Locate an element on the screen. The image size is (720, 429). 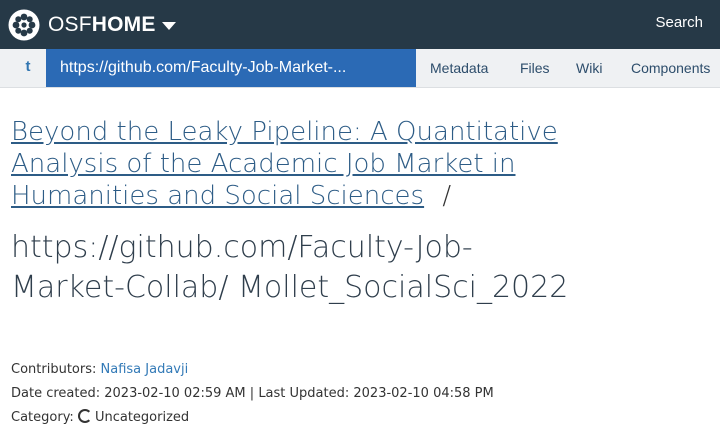
tab-components: Components is located at coordinates (670, 68).